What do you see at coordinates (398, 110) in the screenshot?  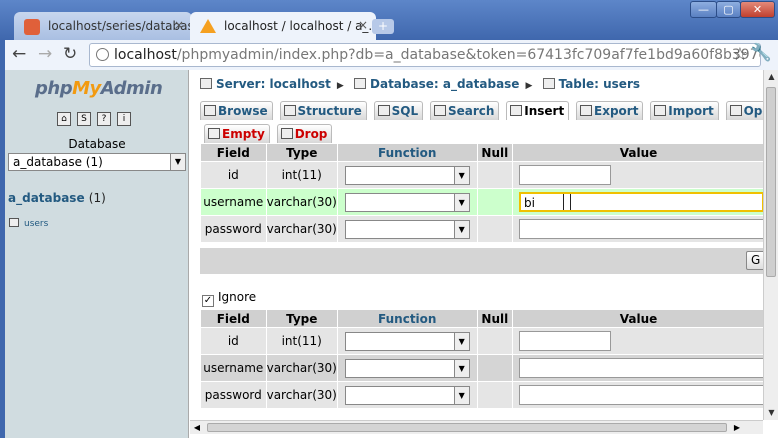 I see `tab-sql: SQL` at bounding box center [398, 110].